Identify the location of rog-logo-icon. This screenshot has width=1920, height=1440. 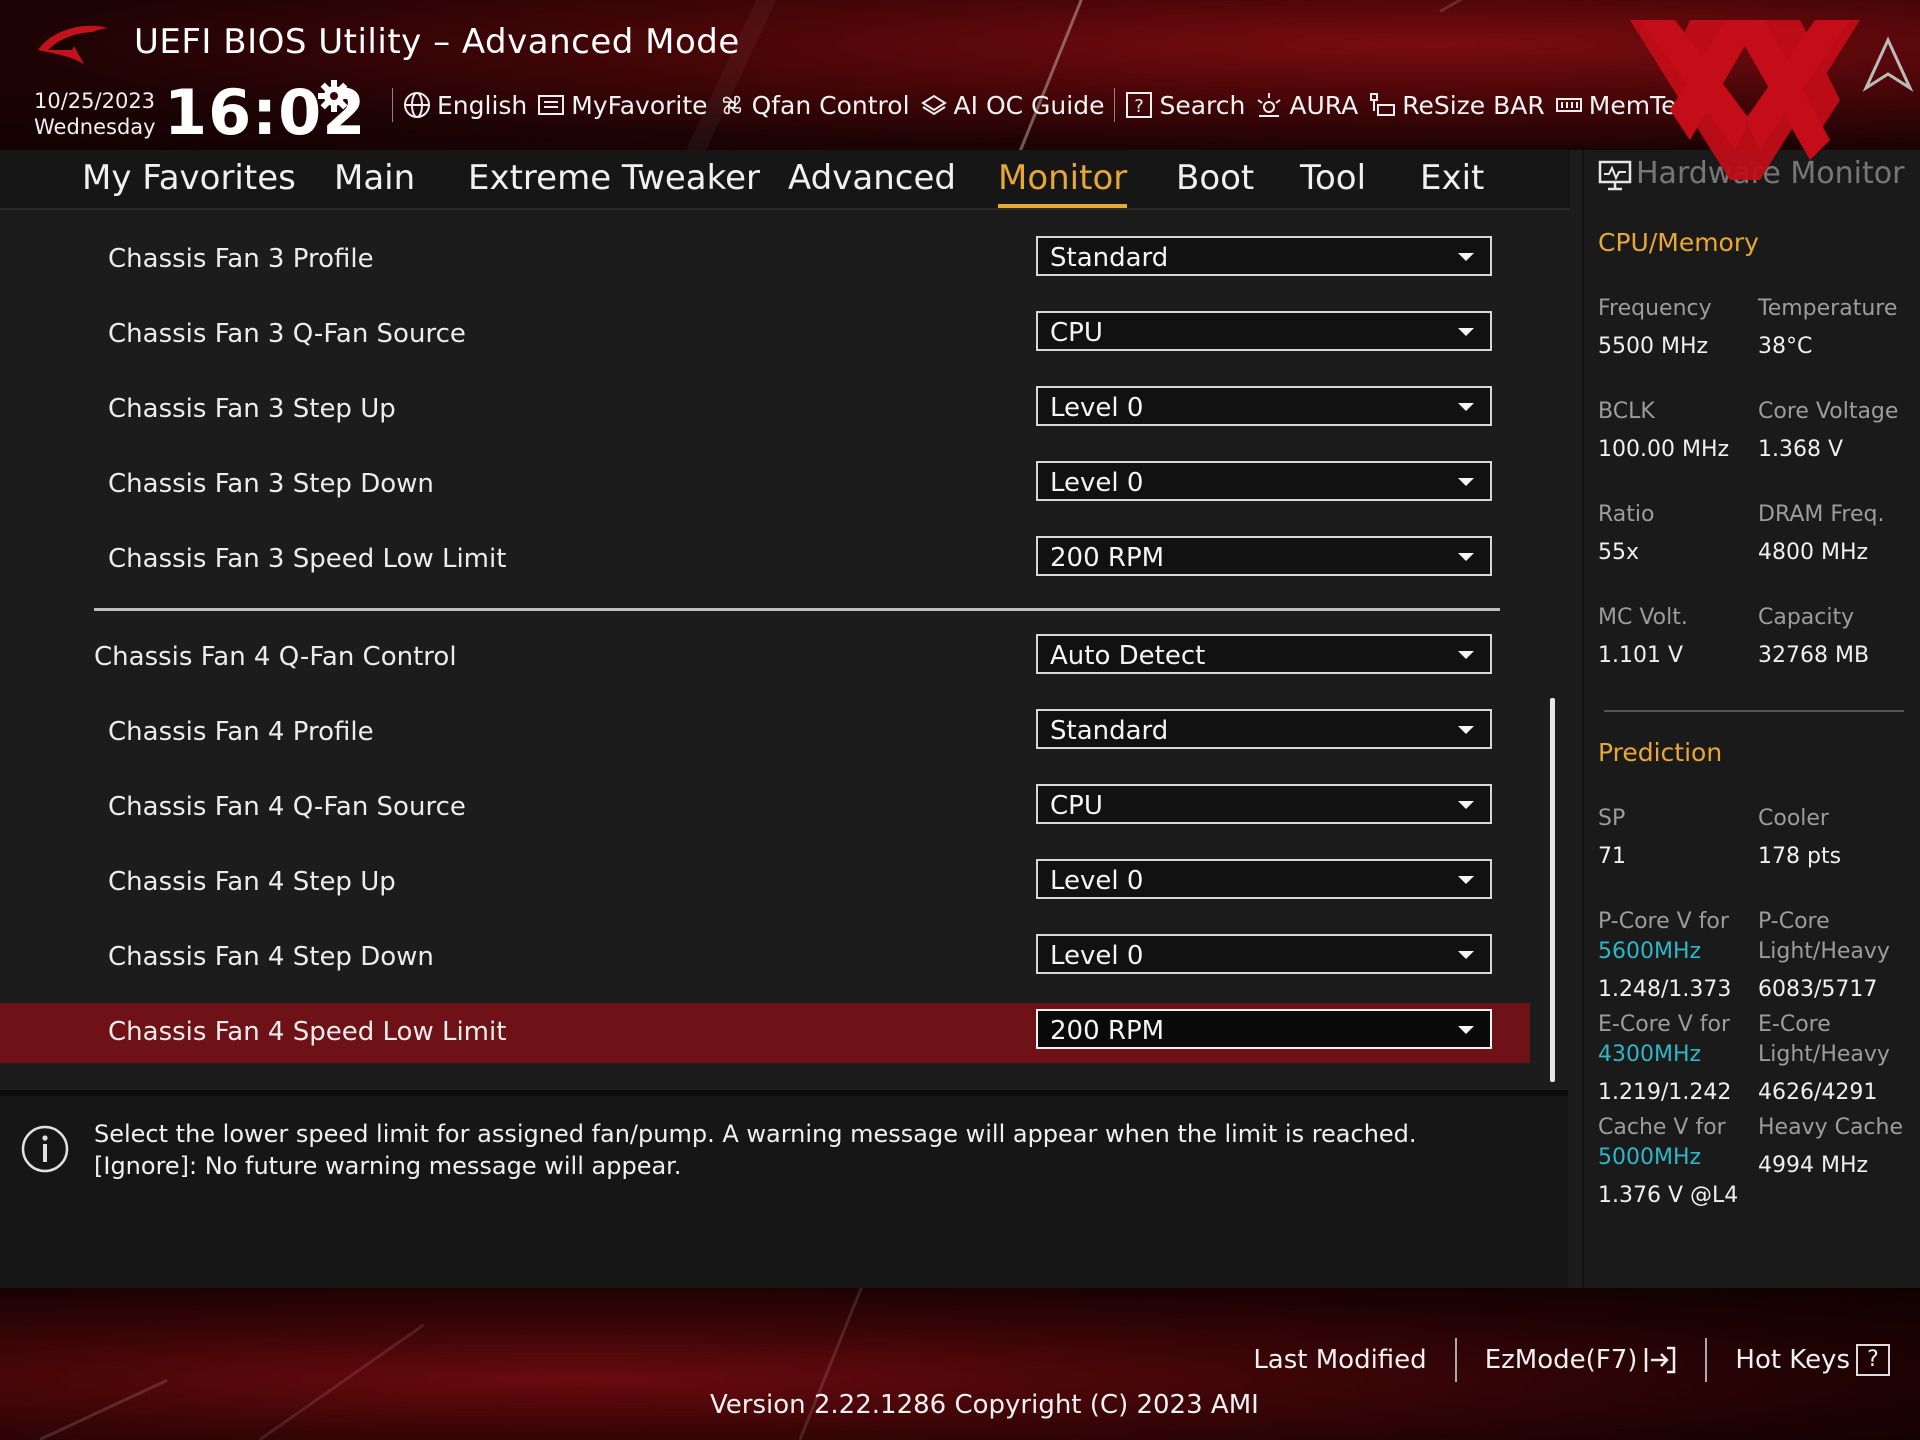
(73, 44).